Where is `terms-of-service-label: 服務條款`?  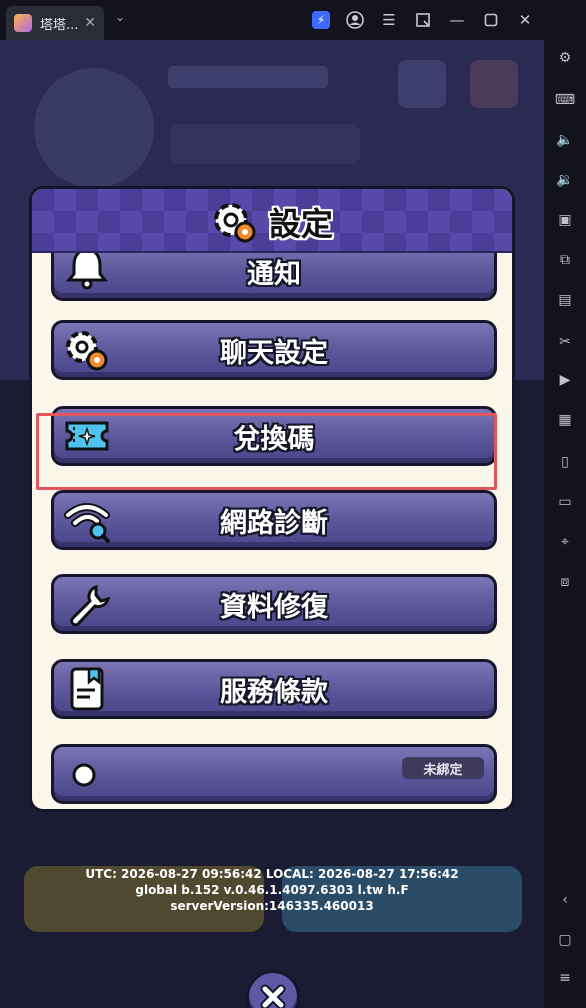
terms-of-service-label: 服務條款 is located at coordinates (274, 692).